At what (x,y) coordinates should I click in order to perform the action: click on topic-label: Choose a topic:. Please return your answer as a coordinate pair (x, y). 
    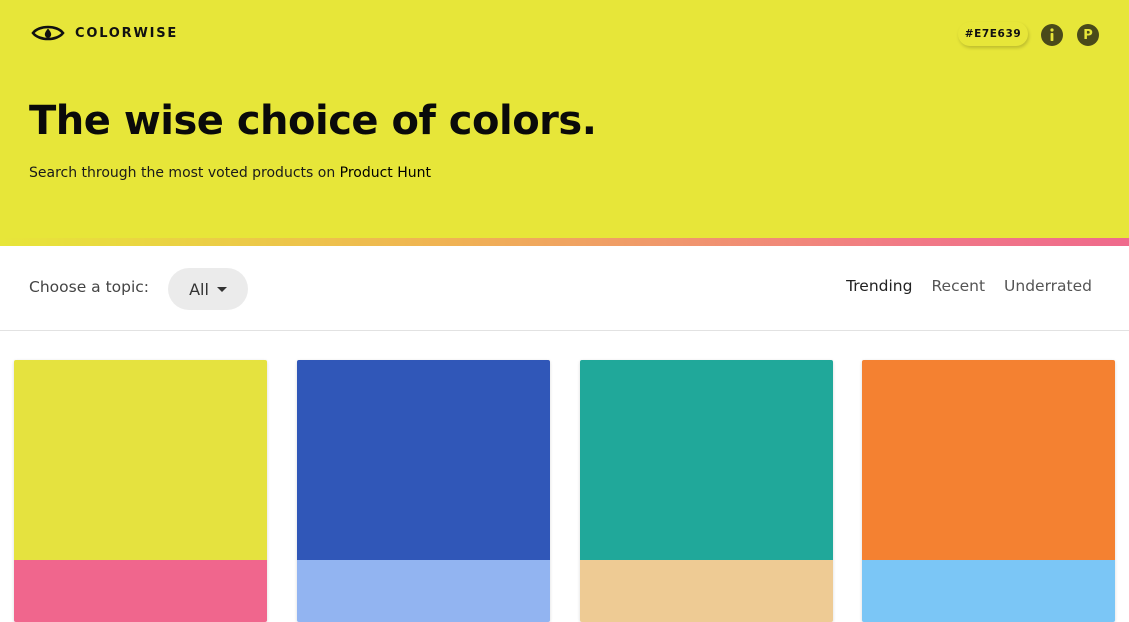
    Looking at the image, I should click on (89, 287).